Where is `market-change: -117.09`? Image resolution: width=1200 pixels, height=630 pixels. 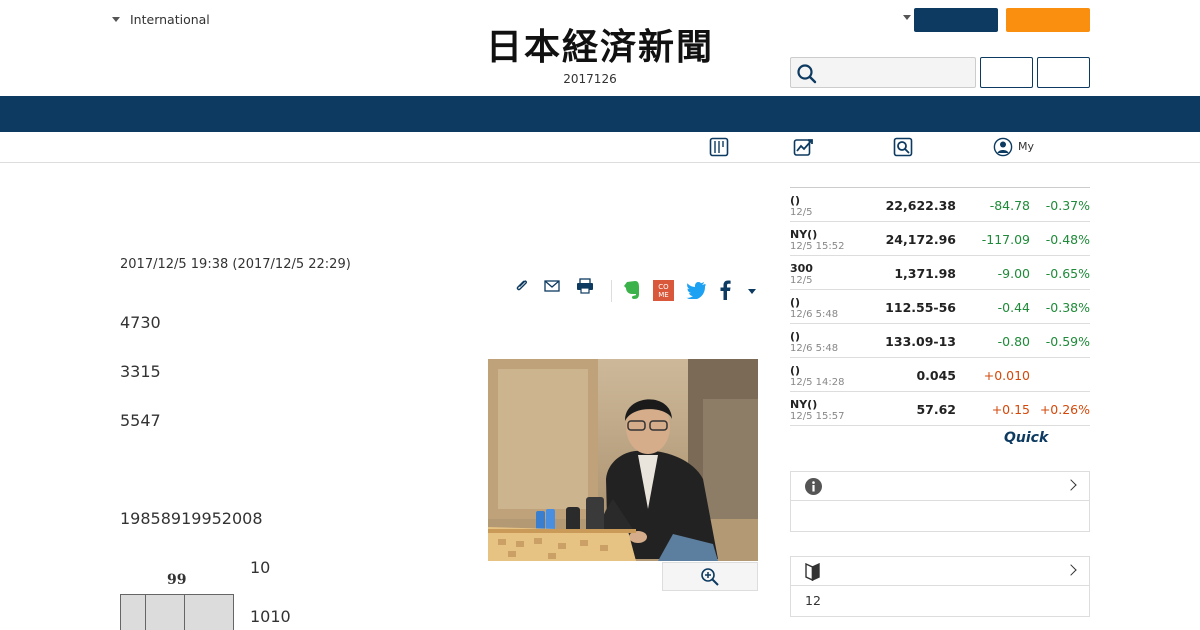 market-change: -117.09 is located at coordinates (1005, 239).